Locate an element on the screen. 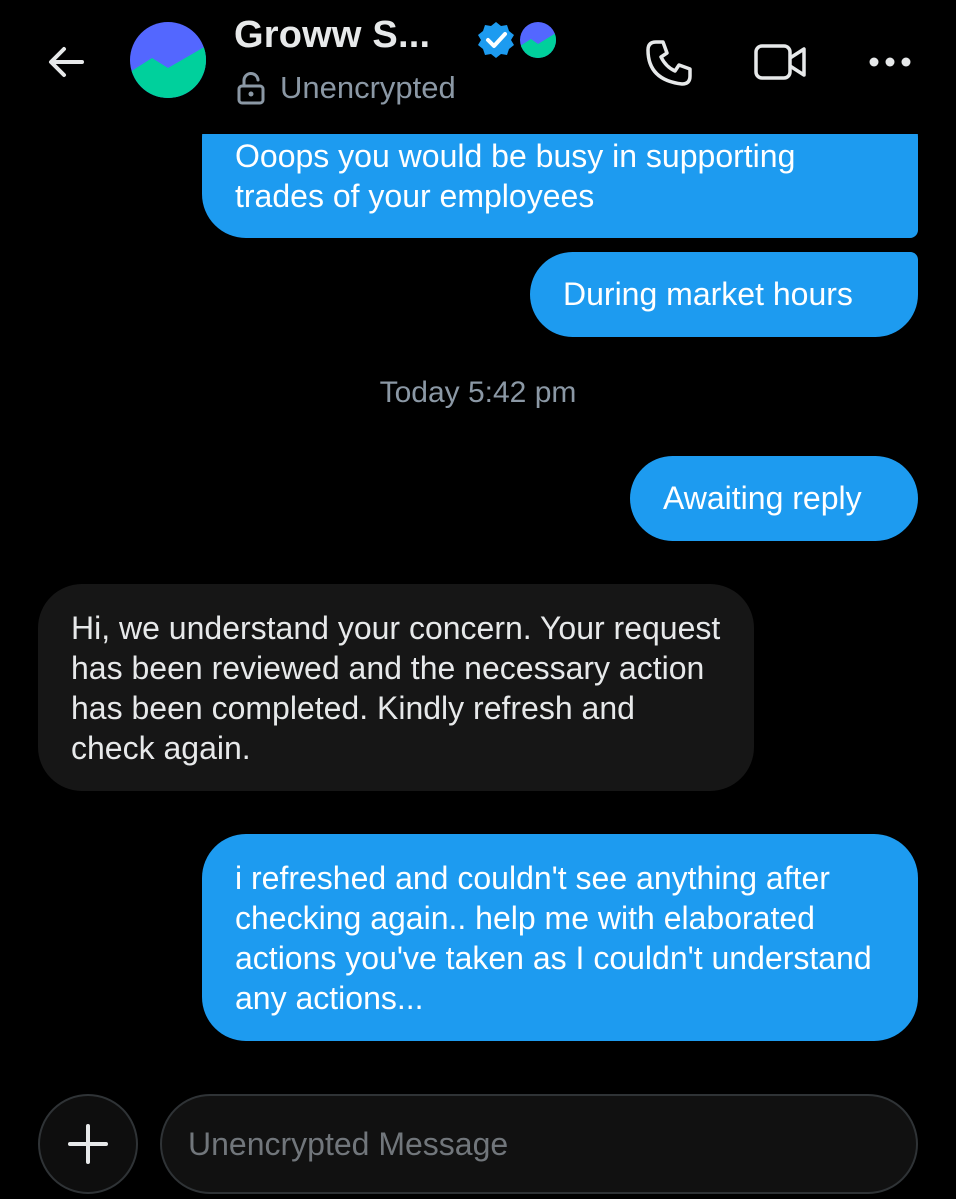  plus-icon is located at coordinates (88, 1144).